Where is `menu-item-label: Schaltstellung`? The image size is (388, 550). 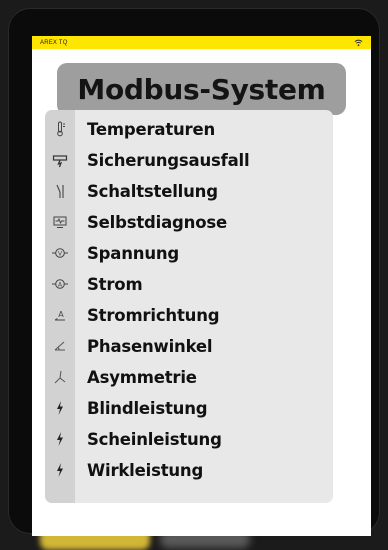 menu-item-label: Schaltstellung is located at coordinates (152, 191).